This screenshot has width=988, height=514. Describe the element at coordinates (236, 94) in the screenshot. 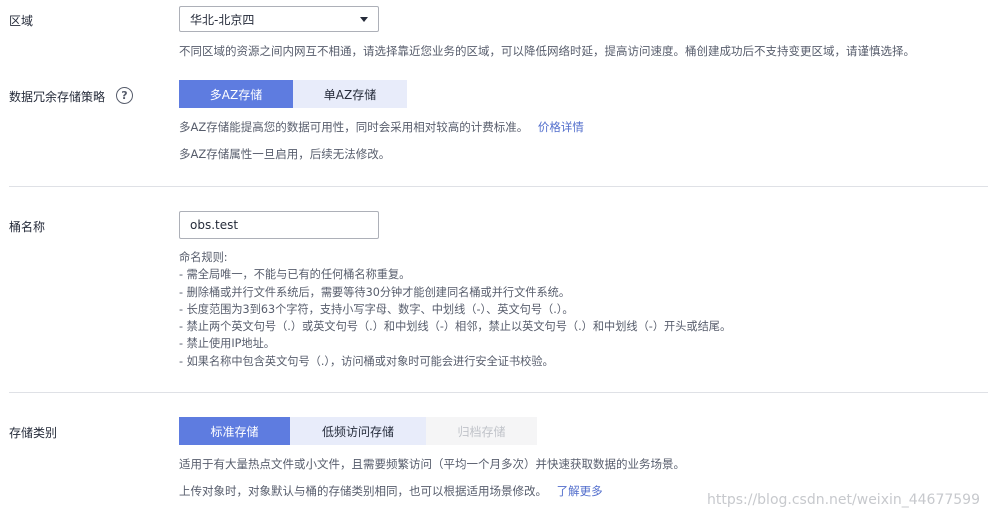

I see `multi-az-button: 多AZ存储` at that location.